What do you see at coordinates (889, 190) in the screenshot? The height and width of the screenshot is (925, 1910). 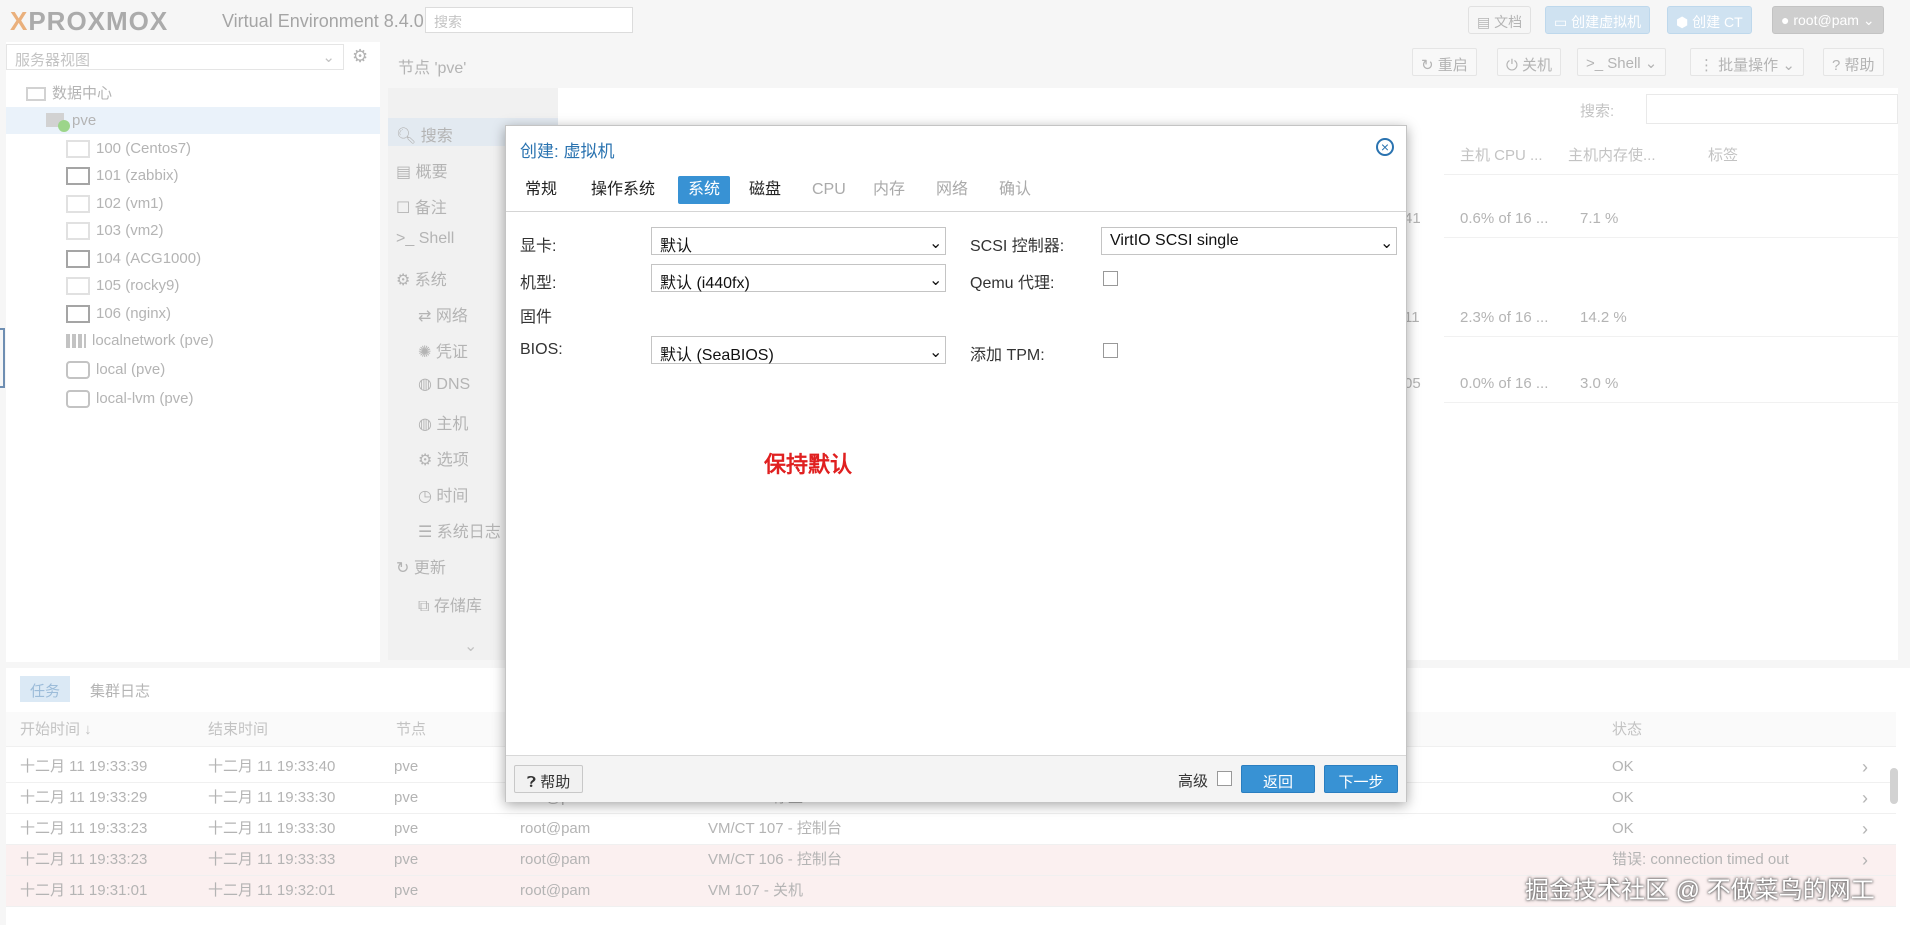 I see `tab-memory: 内存` at bounding box center [889, 190].